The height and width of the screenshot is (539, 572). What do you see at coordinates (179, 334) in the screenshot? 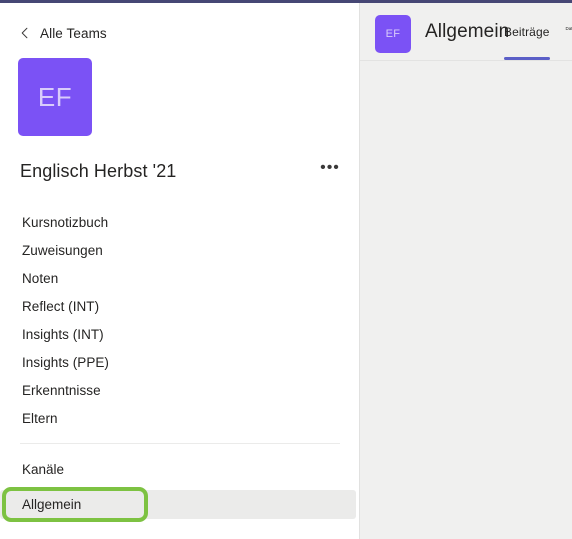
I see `nav-item-insights-int: Insights (INT)` at bounding box center [179, 334].